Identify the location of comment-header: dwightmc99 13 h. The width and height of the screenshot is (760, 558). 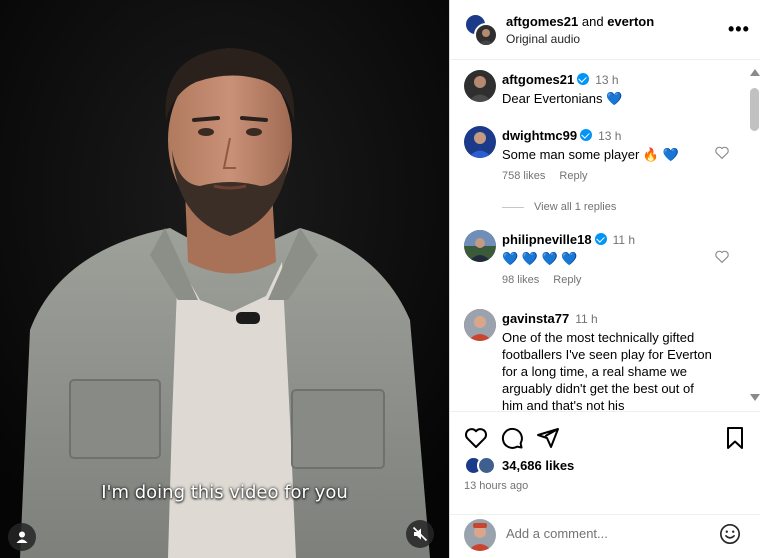
(561, 135).